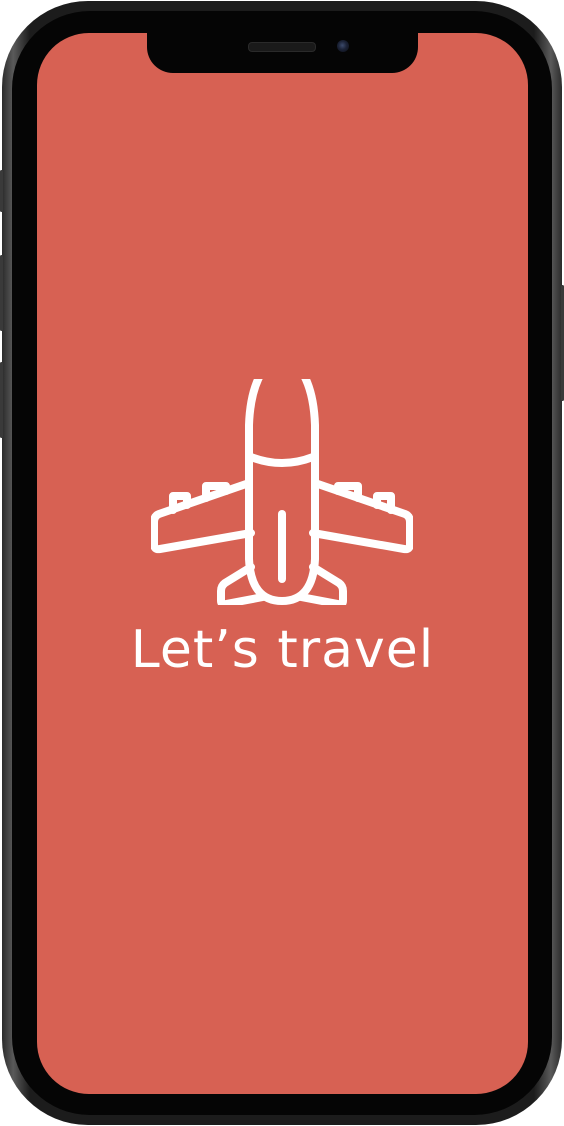  What do you see at coordinates (282, 492) in the screenshot?
I see `airplane-icon` at bounding box center [282, 492].